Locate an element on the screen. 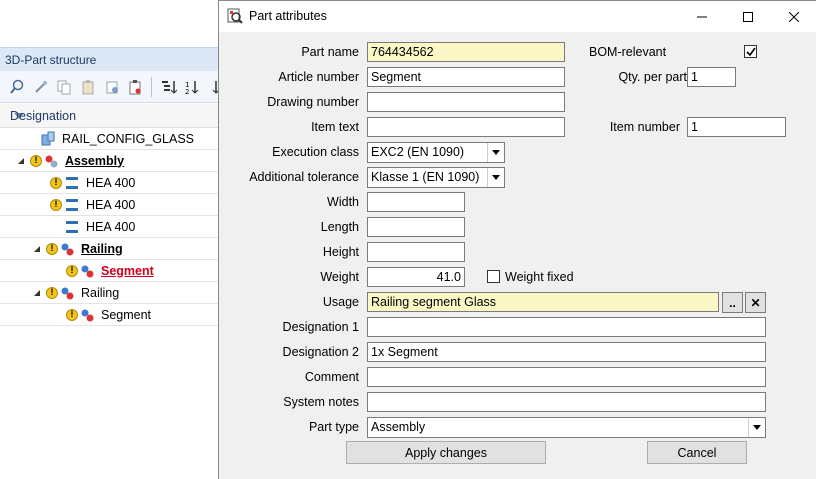  qty-per-part-label: Qty. per part is located at coordinates (652, 77).